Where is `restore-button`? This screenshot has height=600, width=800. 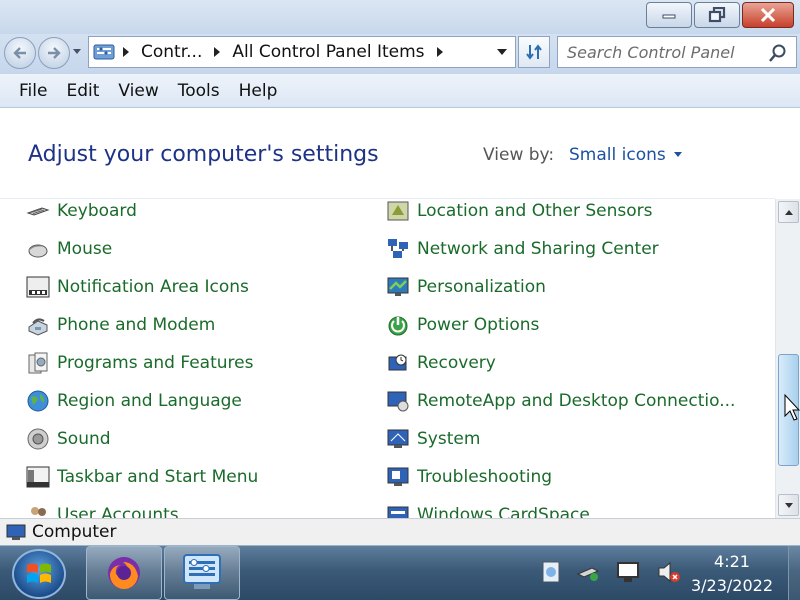 restore-button is located at coordinates (717, 15).